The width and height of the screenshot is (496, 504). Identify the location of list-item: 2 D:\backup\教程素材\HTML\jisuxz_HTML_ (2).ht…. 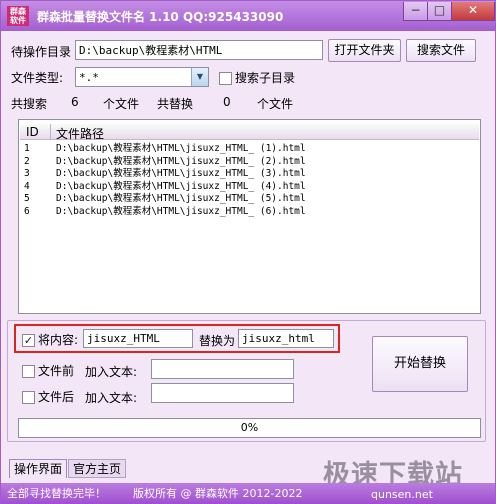
(249, 162).